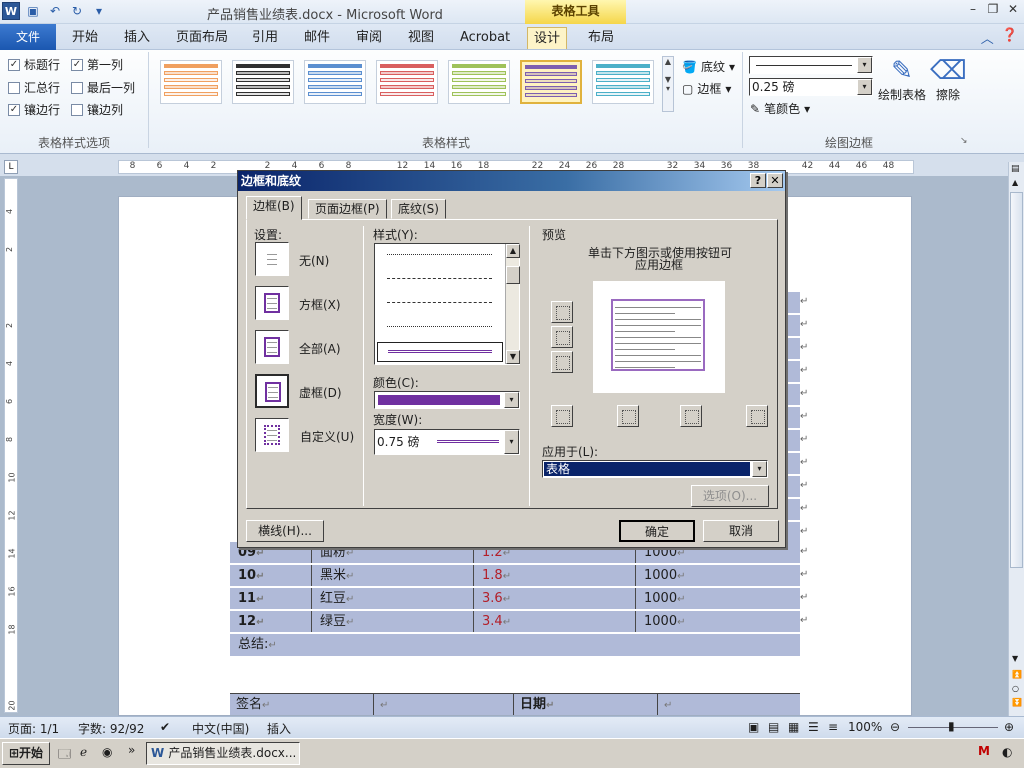  What do you see at coordinates (948, 79) in the screenshot?
I see `eraser-button: ⌫ 擦除` at bounding box center [948, 79].